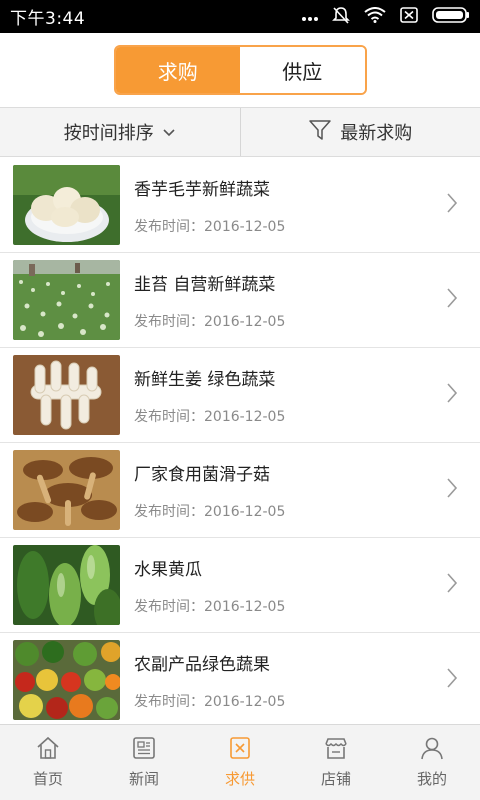 Image resolution: width=480 pixels, height=800 pixels. What do you see at coordinates (66, 680) in the screenshot?
I see `vegetables-photo` at bounding box center [66, 680].